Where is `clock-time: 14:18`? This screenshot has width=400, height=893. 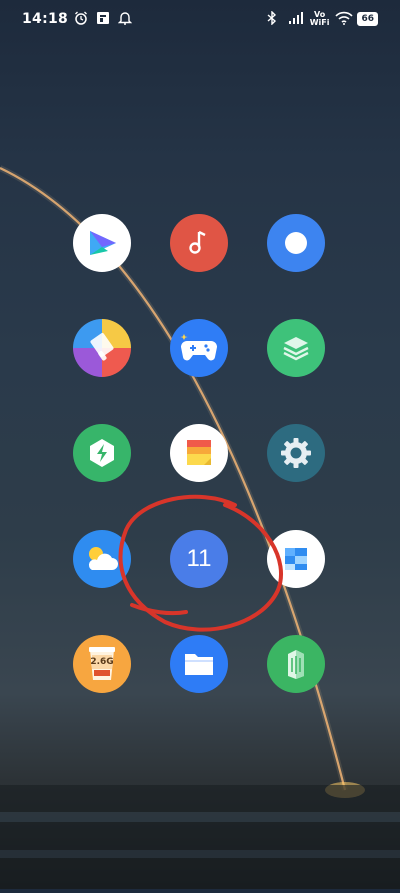 clock-time: 14:18 is located at coordinates (45, 19).